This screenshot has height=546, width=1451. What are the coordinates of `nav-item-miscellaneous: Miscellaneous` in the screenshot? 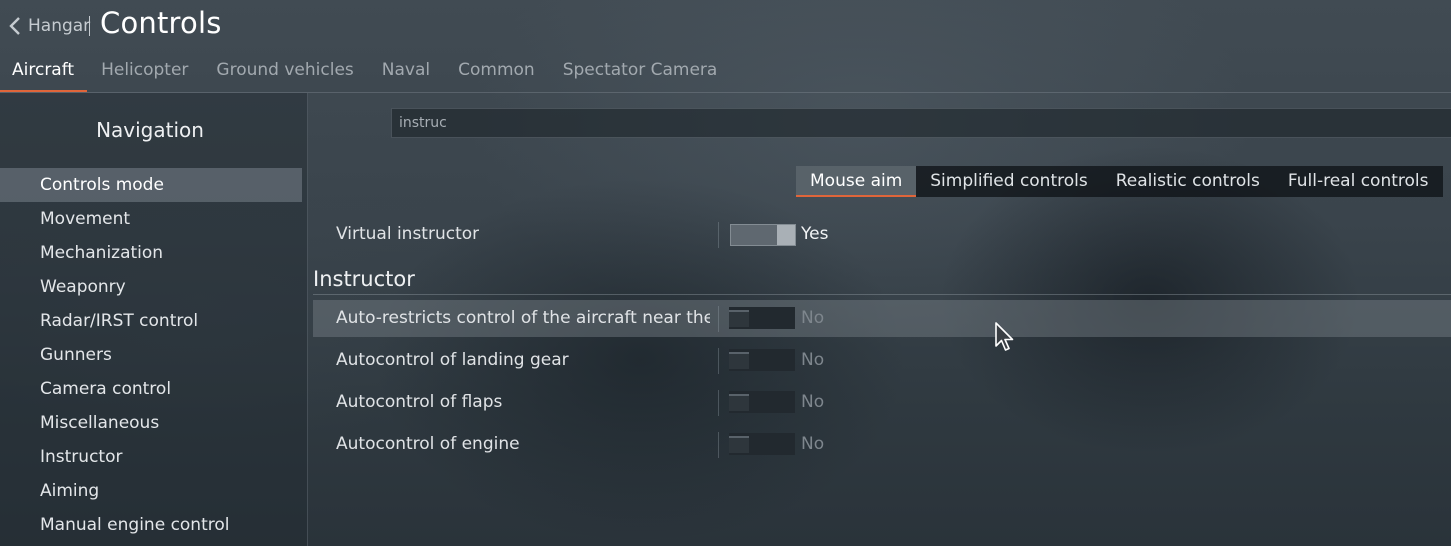 It's located at (151, 423).